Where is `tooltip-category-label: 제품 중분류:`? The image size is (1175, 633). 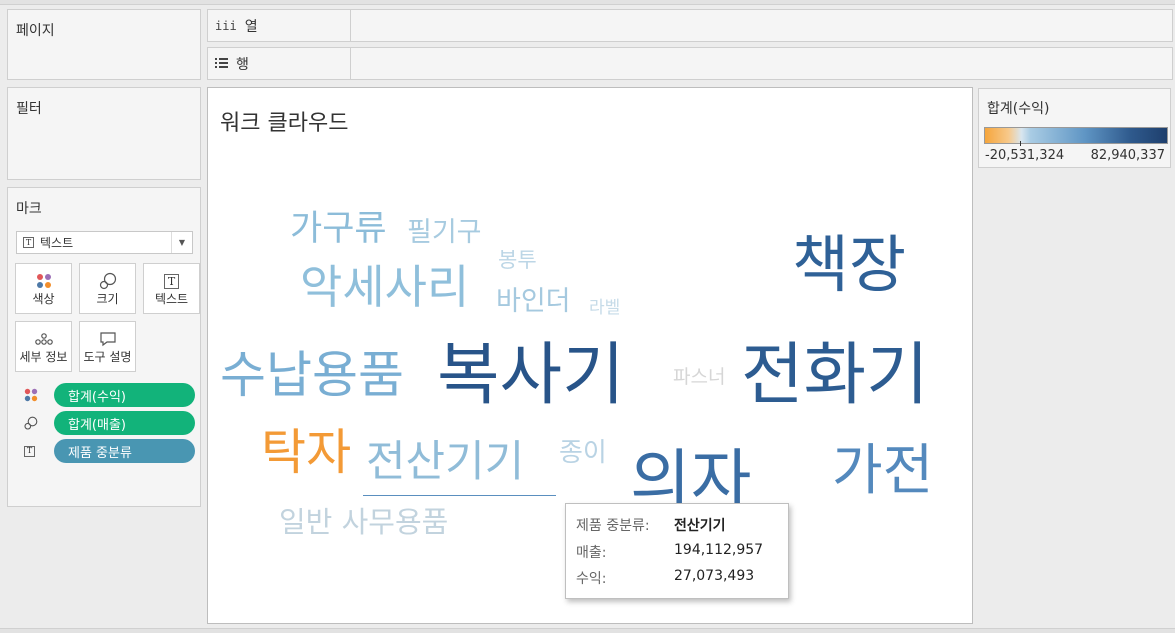 tooltip-category-label: 제품 중분류: is located at coordinates (613, 526).